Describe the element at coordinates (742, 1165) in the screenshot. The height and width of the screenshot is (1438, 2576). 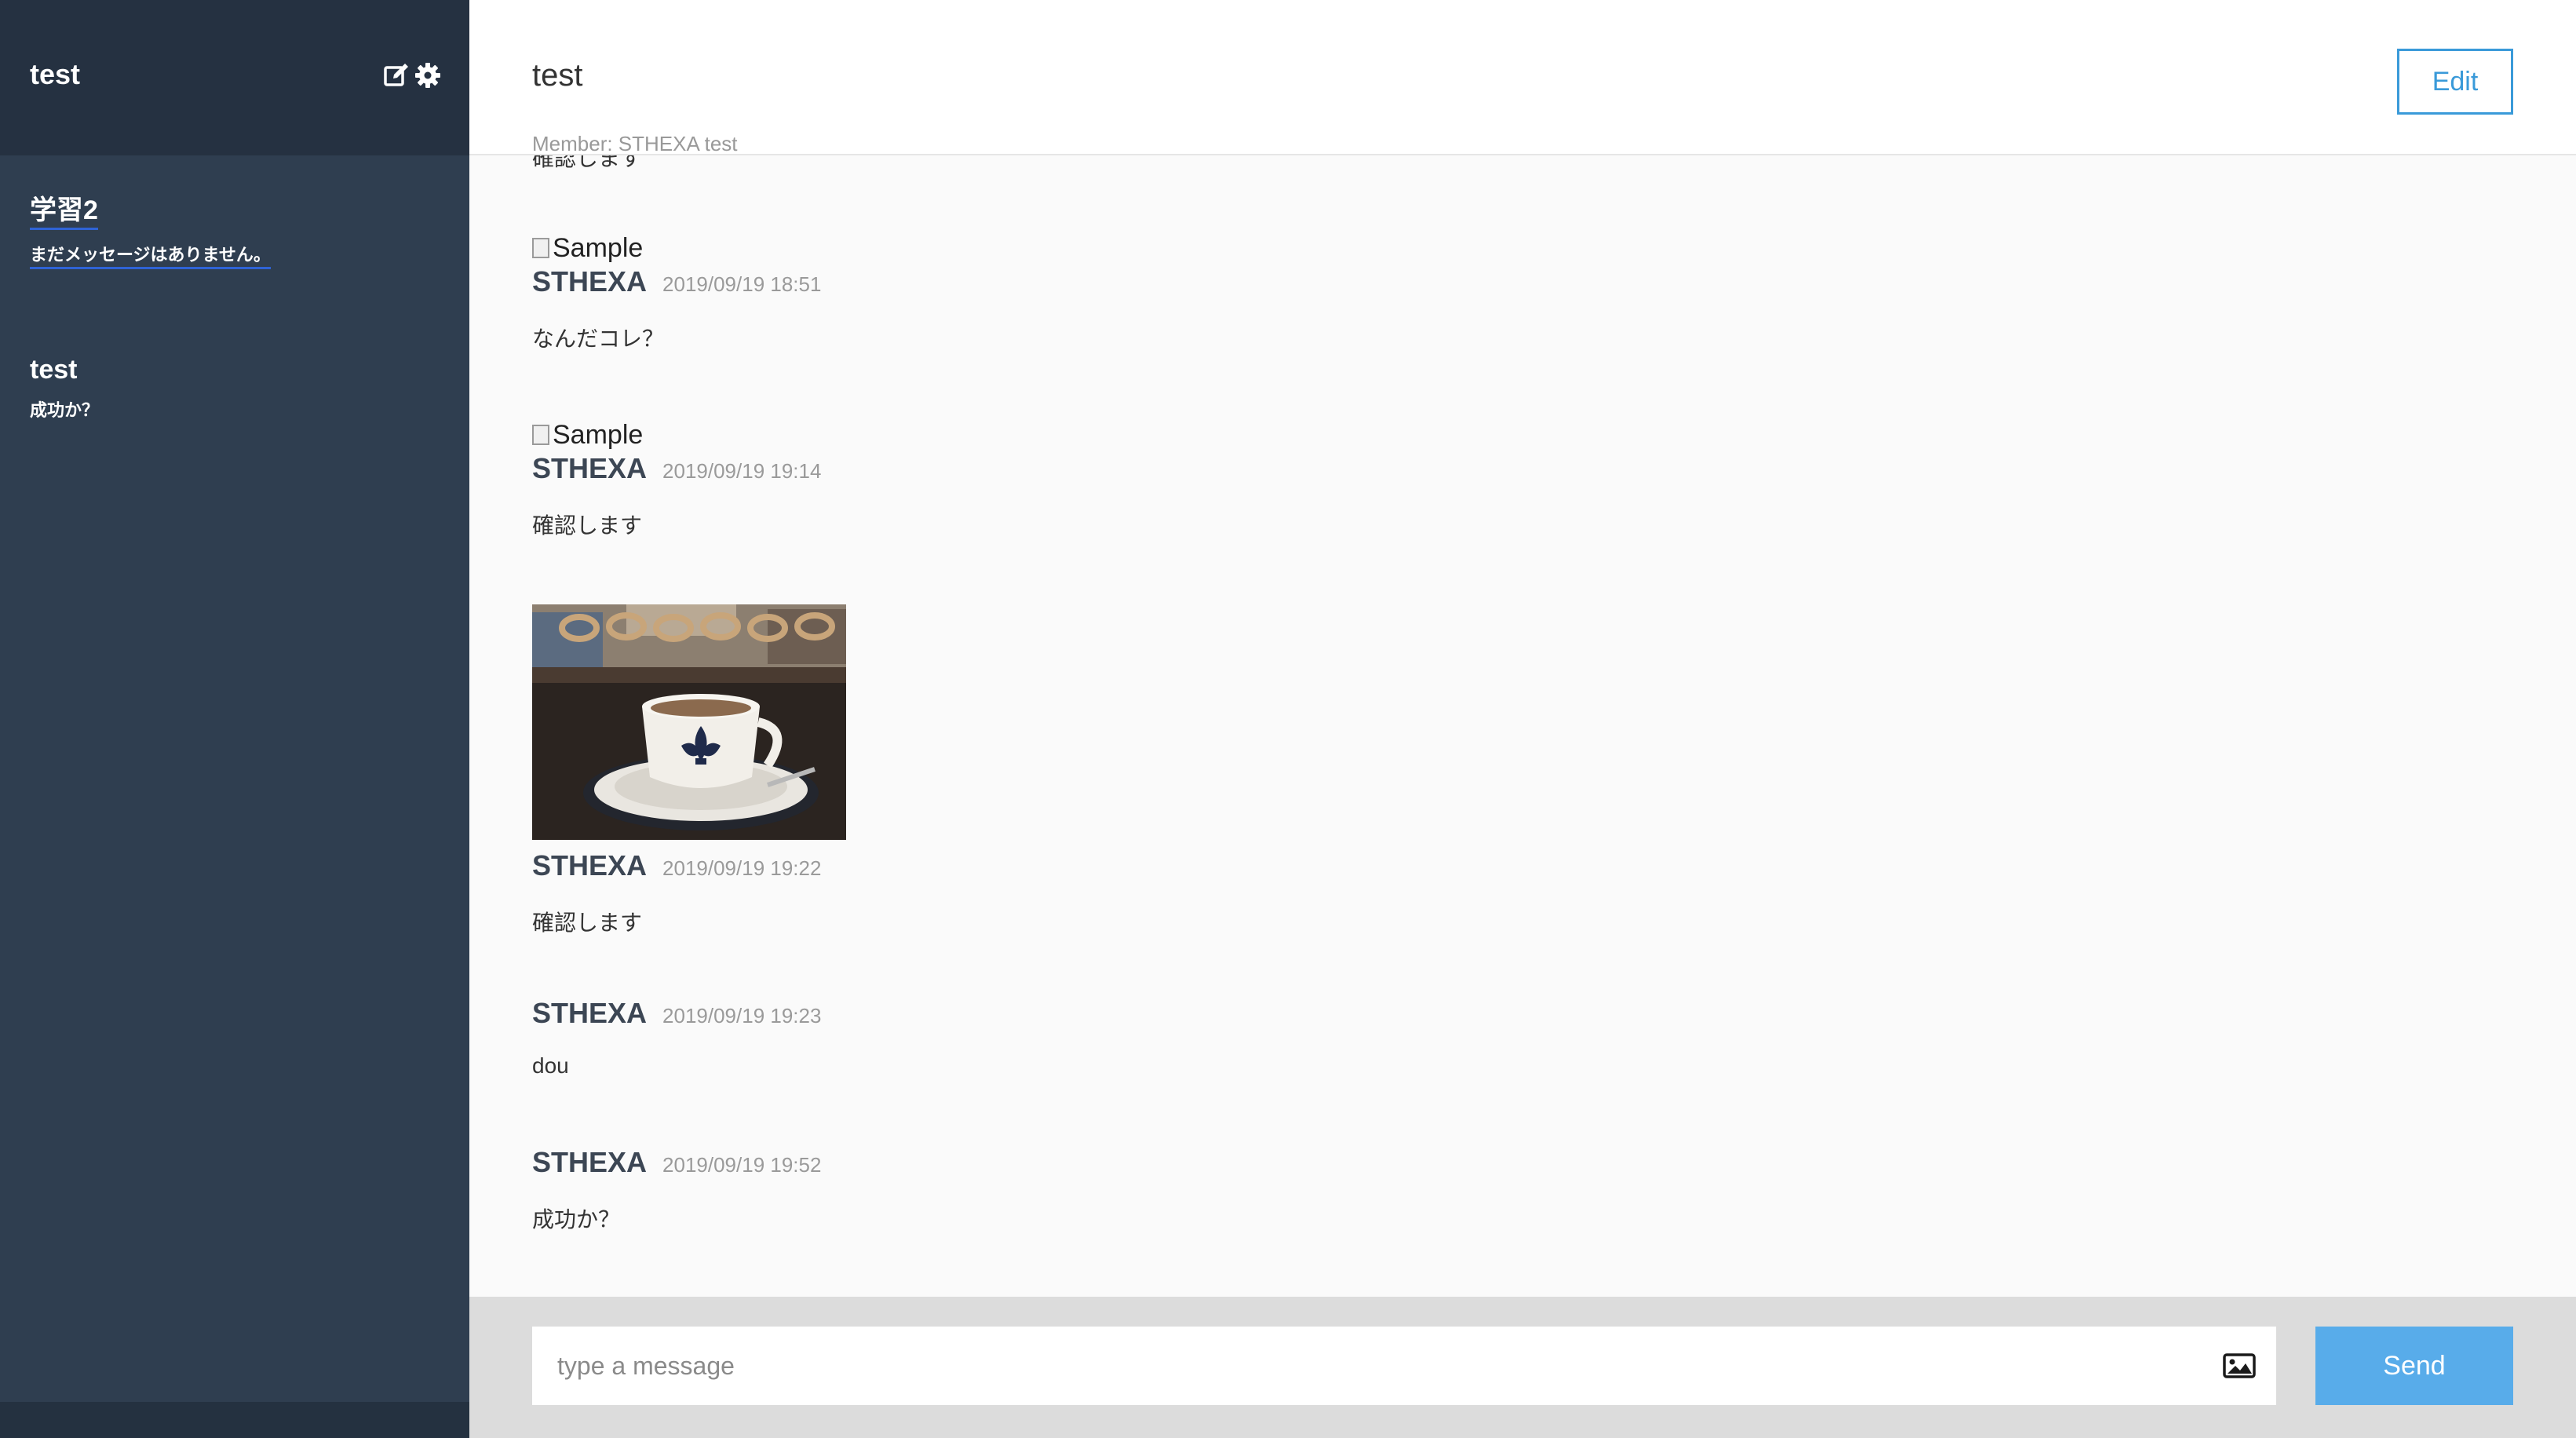
I see `message-time: 2019/09/19 19:52` at that location.